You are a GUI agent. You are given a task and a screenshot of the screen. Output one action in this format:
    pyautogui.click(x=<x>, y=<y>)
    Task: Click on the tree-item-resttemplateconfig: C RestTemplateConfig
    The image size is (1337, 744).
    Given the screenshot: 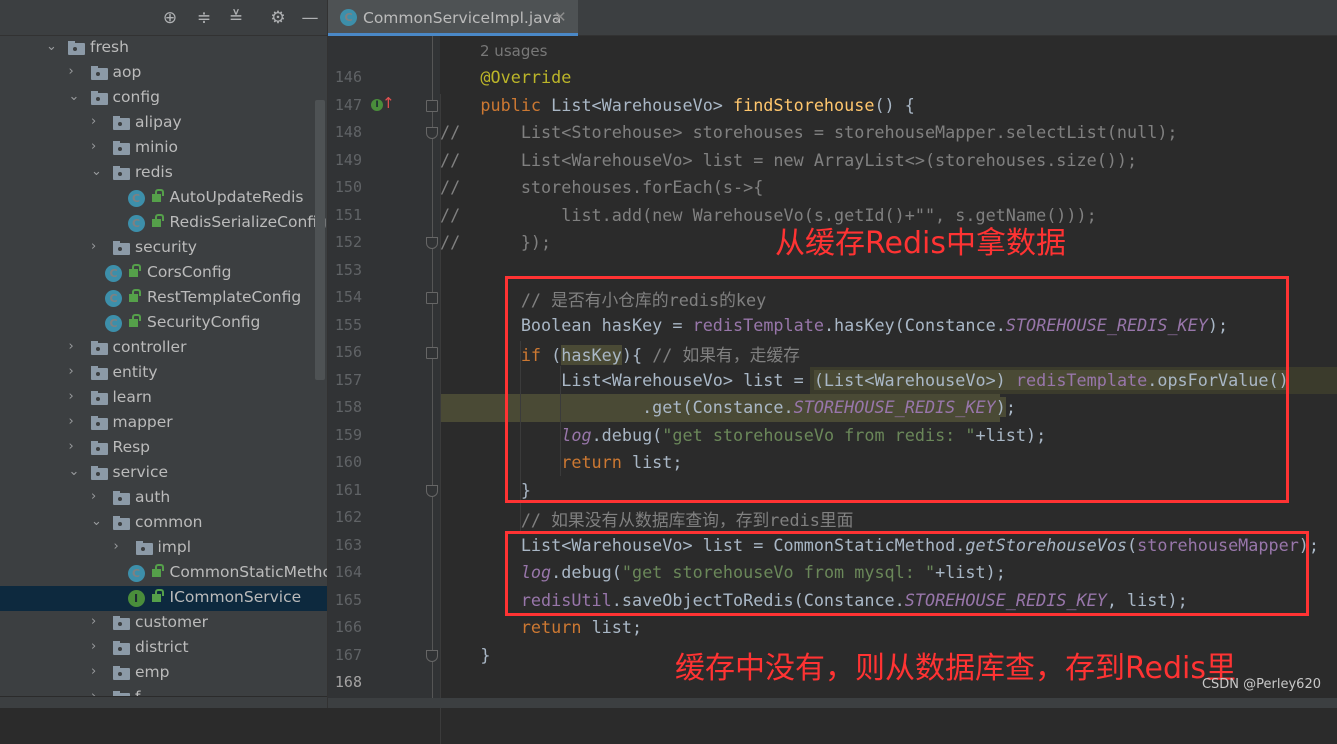 What is the action you would take?
    pyautogui.click(x=163, y=298)
    